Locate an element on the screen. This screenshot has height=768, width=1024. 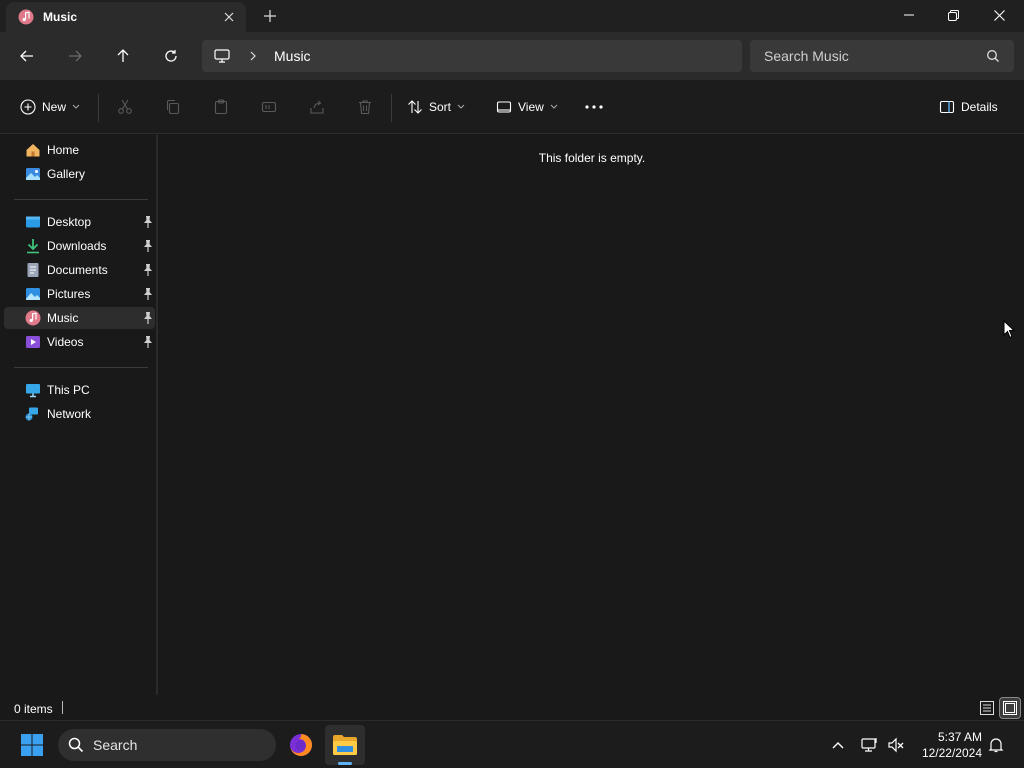
sidebar-item-pictures: Pictures is located at coordinates (79, 294).